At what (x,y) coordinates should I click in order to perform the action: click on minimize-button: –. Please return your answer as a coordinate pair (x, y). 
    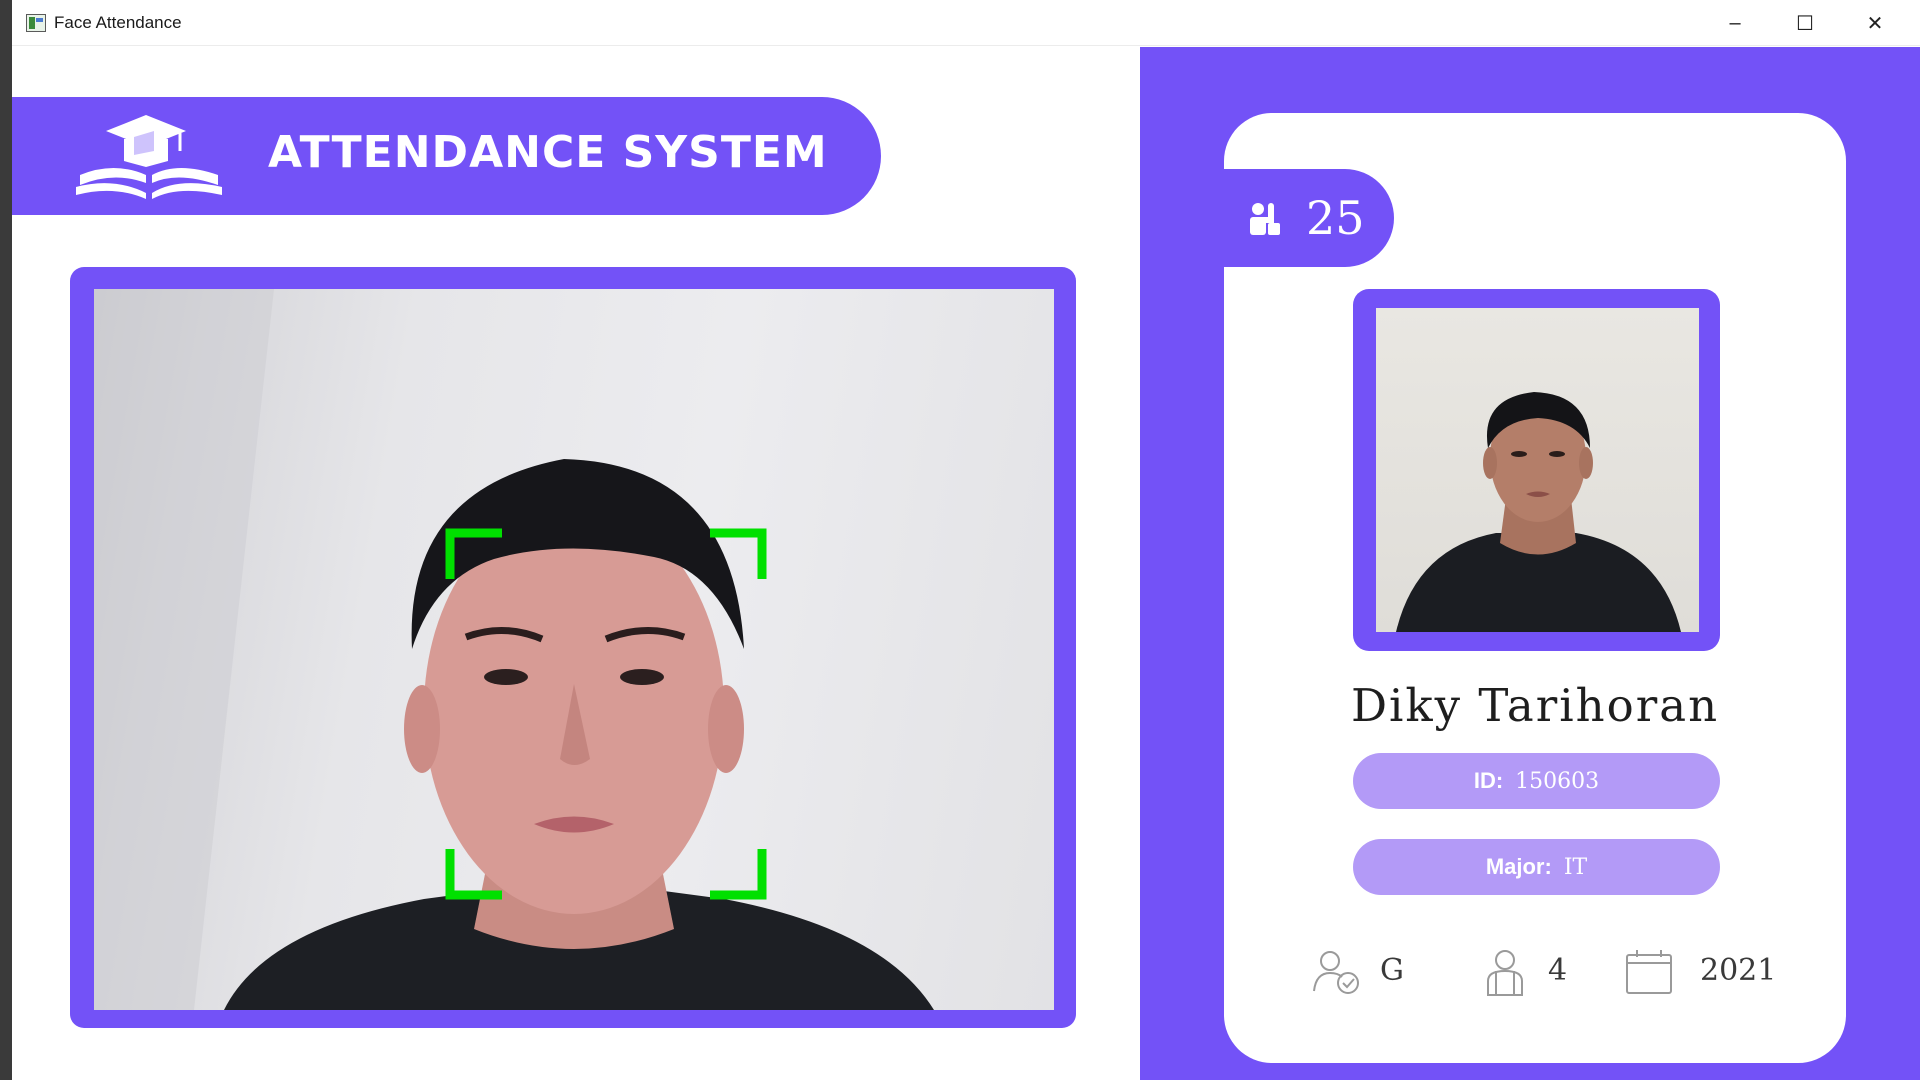
    Looking at the image, I should click on (1735, 23).